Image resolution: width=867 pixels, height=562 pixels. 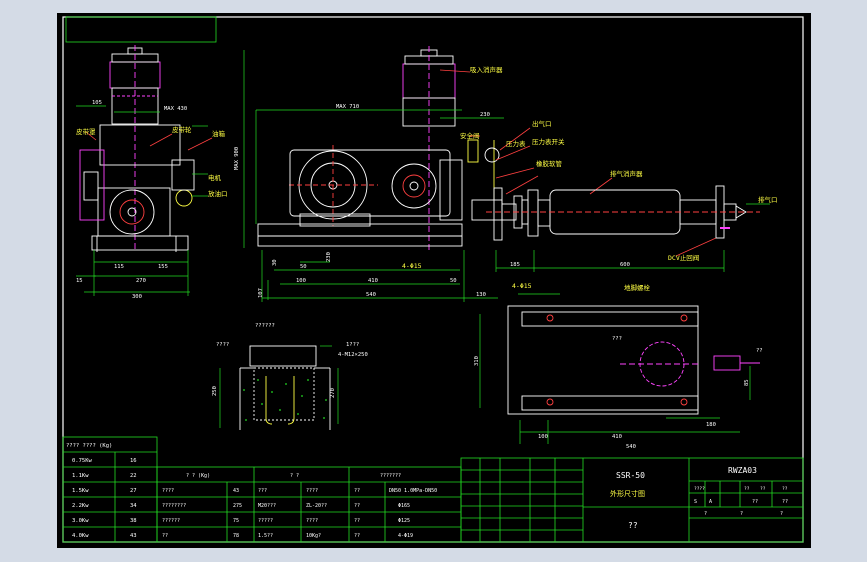 I want to click on model-name: SSR-50, so click(x=630, y=475).